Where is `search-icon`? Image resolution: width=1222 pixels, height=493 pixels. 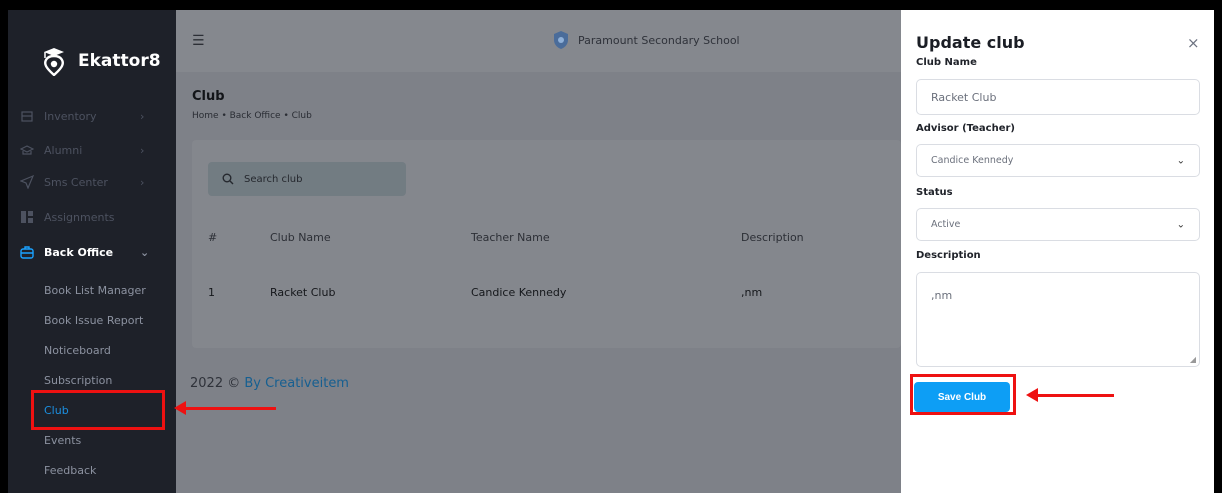
search-icon is located at coordinates (228, 179).